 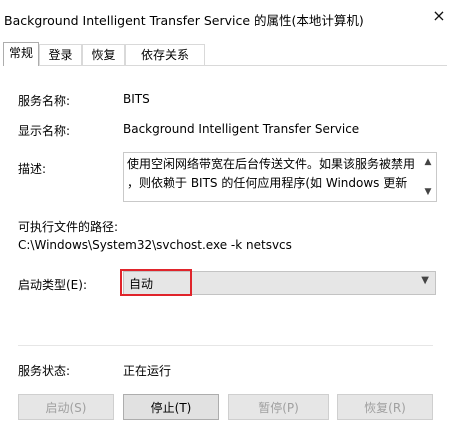 I want to click on chevron-down-icon: ▼, so click(x=425, y=280).